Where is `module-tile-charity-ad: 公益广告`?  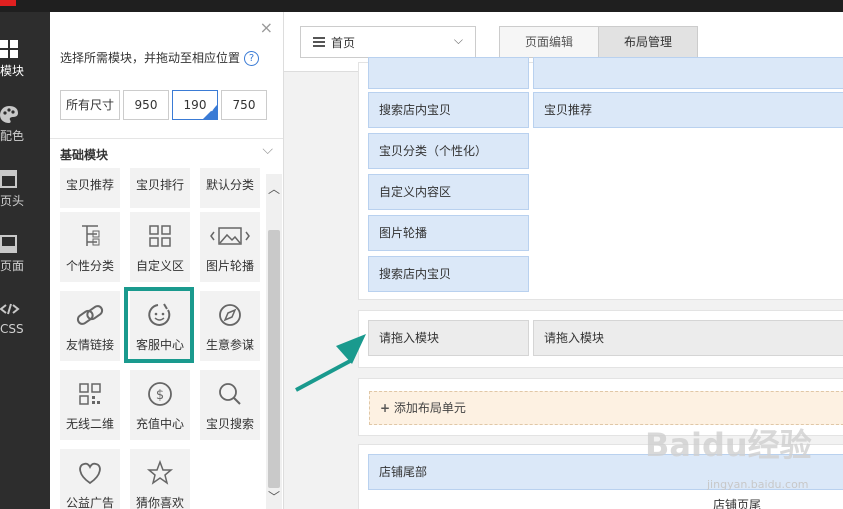
module-tile-charity-ad: 公益广告 is located at coordinates (90, 479).